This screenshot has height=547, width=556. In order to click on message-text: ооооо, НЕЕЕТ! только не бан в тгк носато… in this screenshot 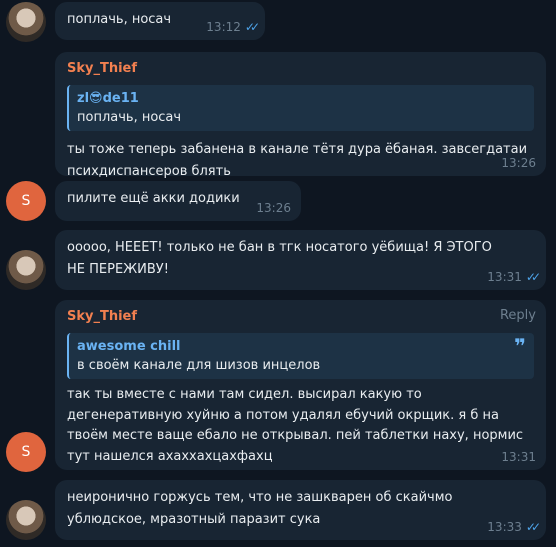, I will do `click(279, 258)`.